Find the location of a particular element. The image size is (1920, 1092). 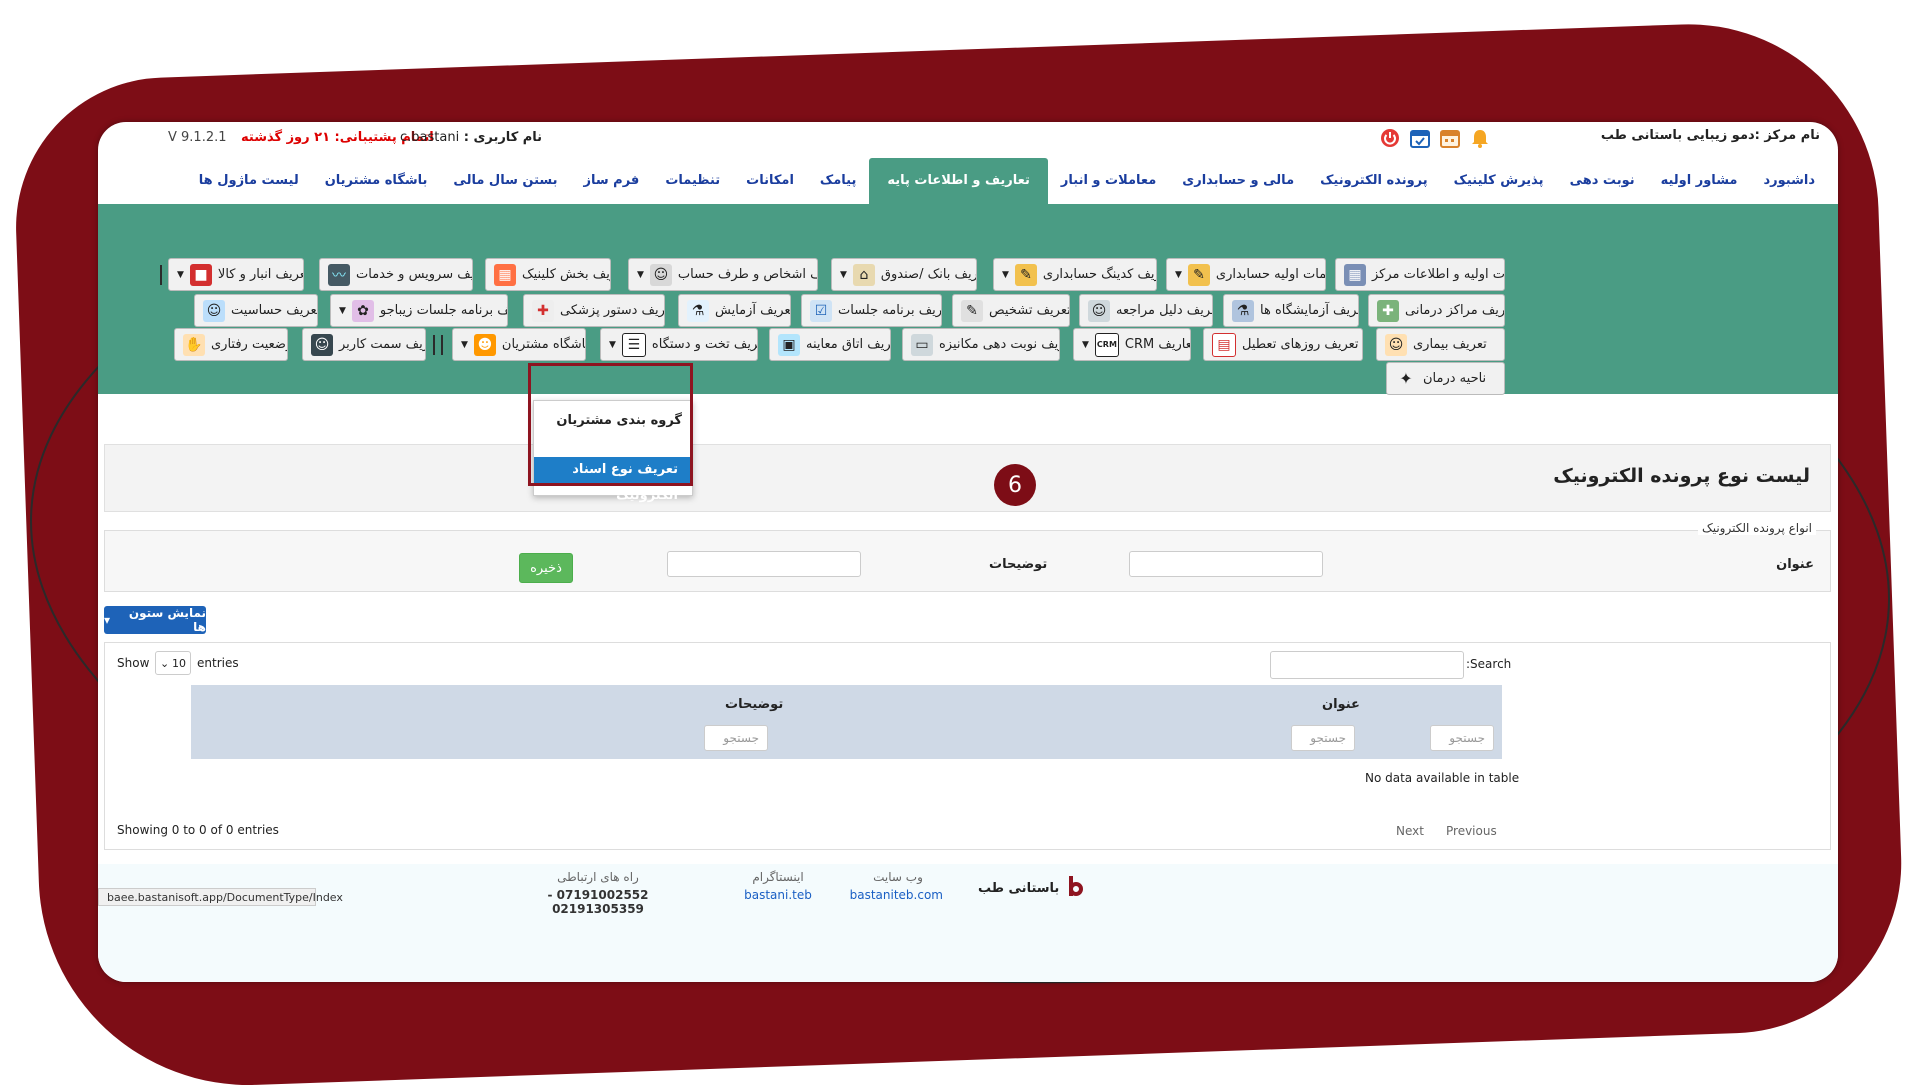

nav-sms: پیامک is located at coordinates (838, 181).